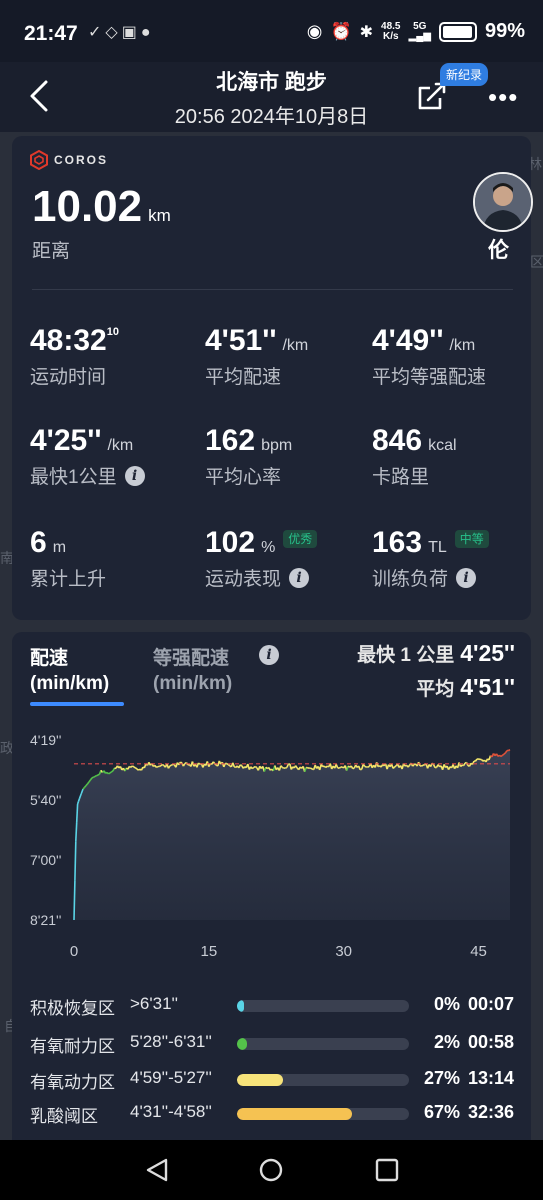 The image size is (543, 1200). I want to click on user-avatar-icon, so click(503, 202).